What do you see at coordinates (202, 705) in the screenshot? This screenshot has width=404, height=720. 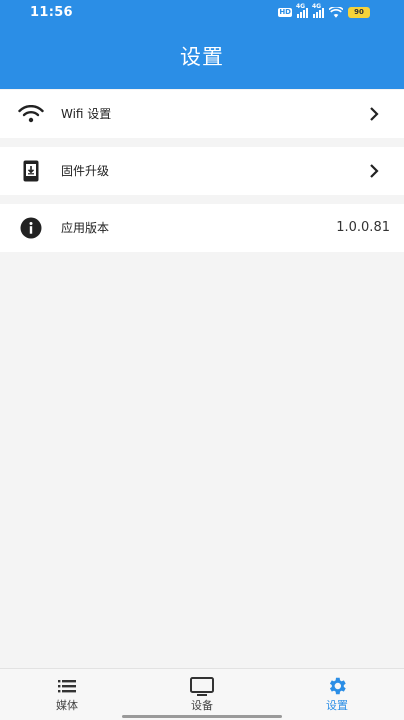 I see `nav-label-device: 设备` at bounding box center [202, 705].